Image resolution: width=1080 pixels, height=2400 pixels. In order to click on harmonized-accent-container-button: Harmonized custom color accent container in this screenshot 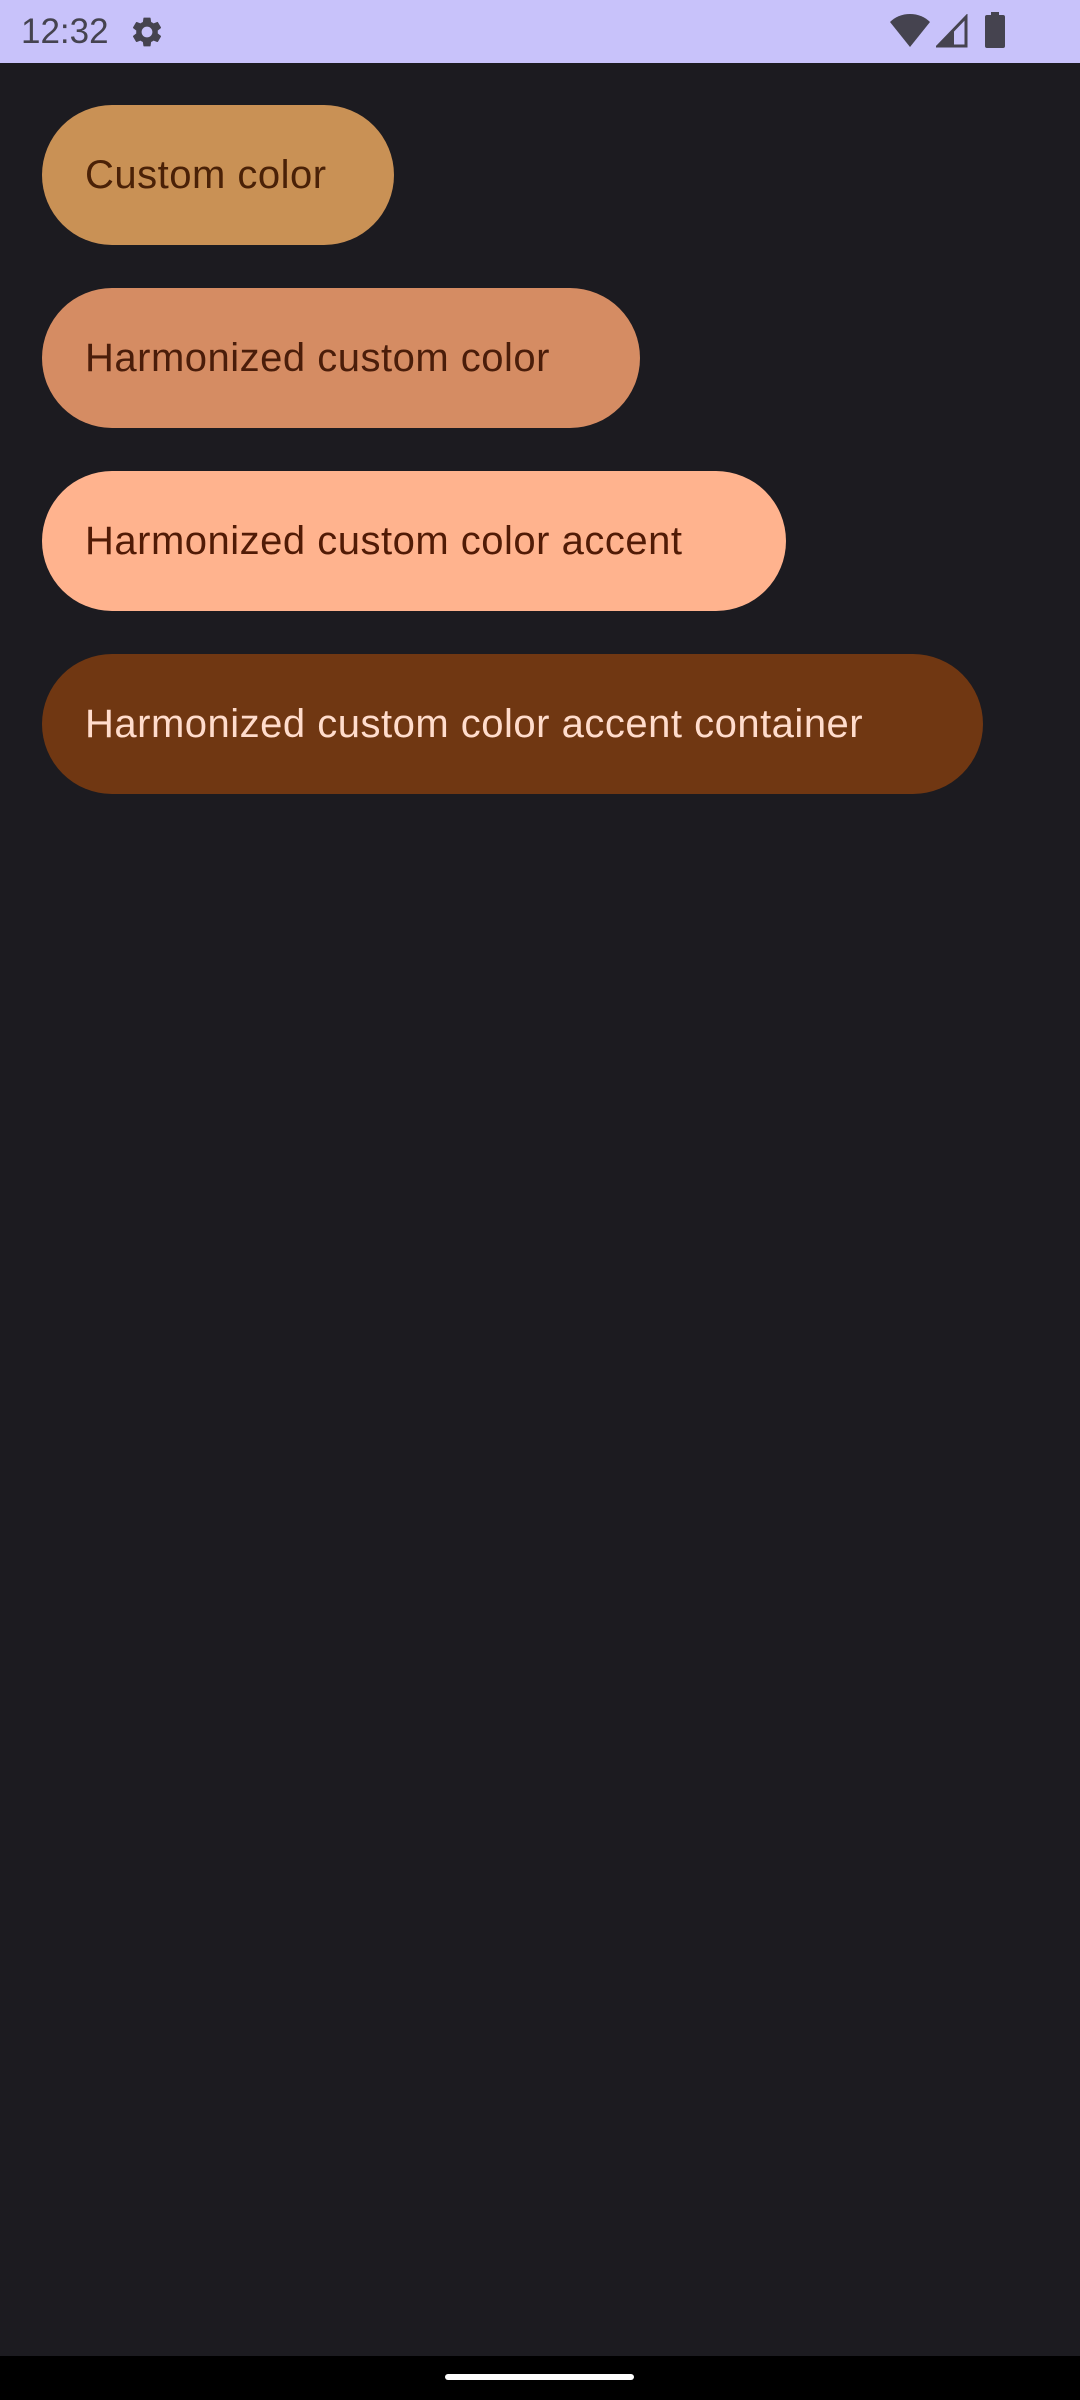, I will do `click(512, 724)`.